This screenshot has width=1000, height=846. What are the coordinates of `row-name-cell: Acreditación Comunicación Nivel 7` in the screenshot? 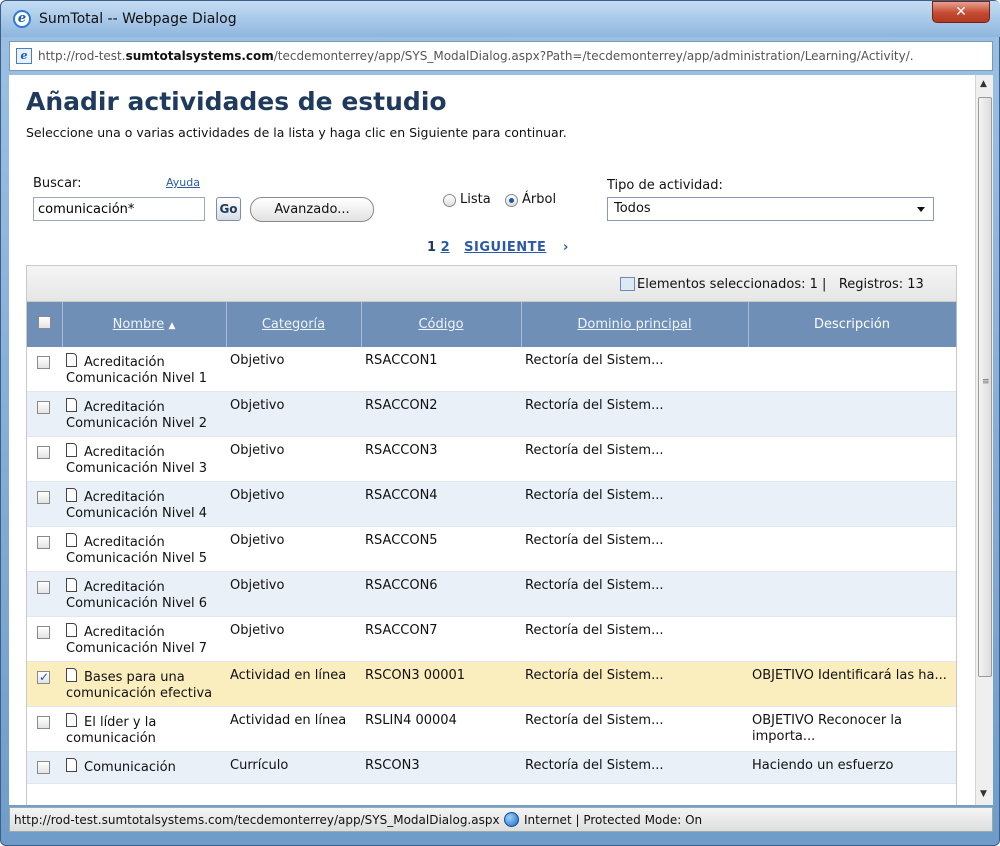 It's located at (144, 639).